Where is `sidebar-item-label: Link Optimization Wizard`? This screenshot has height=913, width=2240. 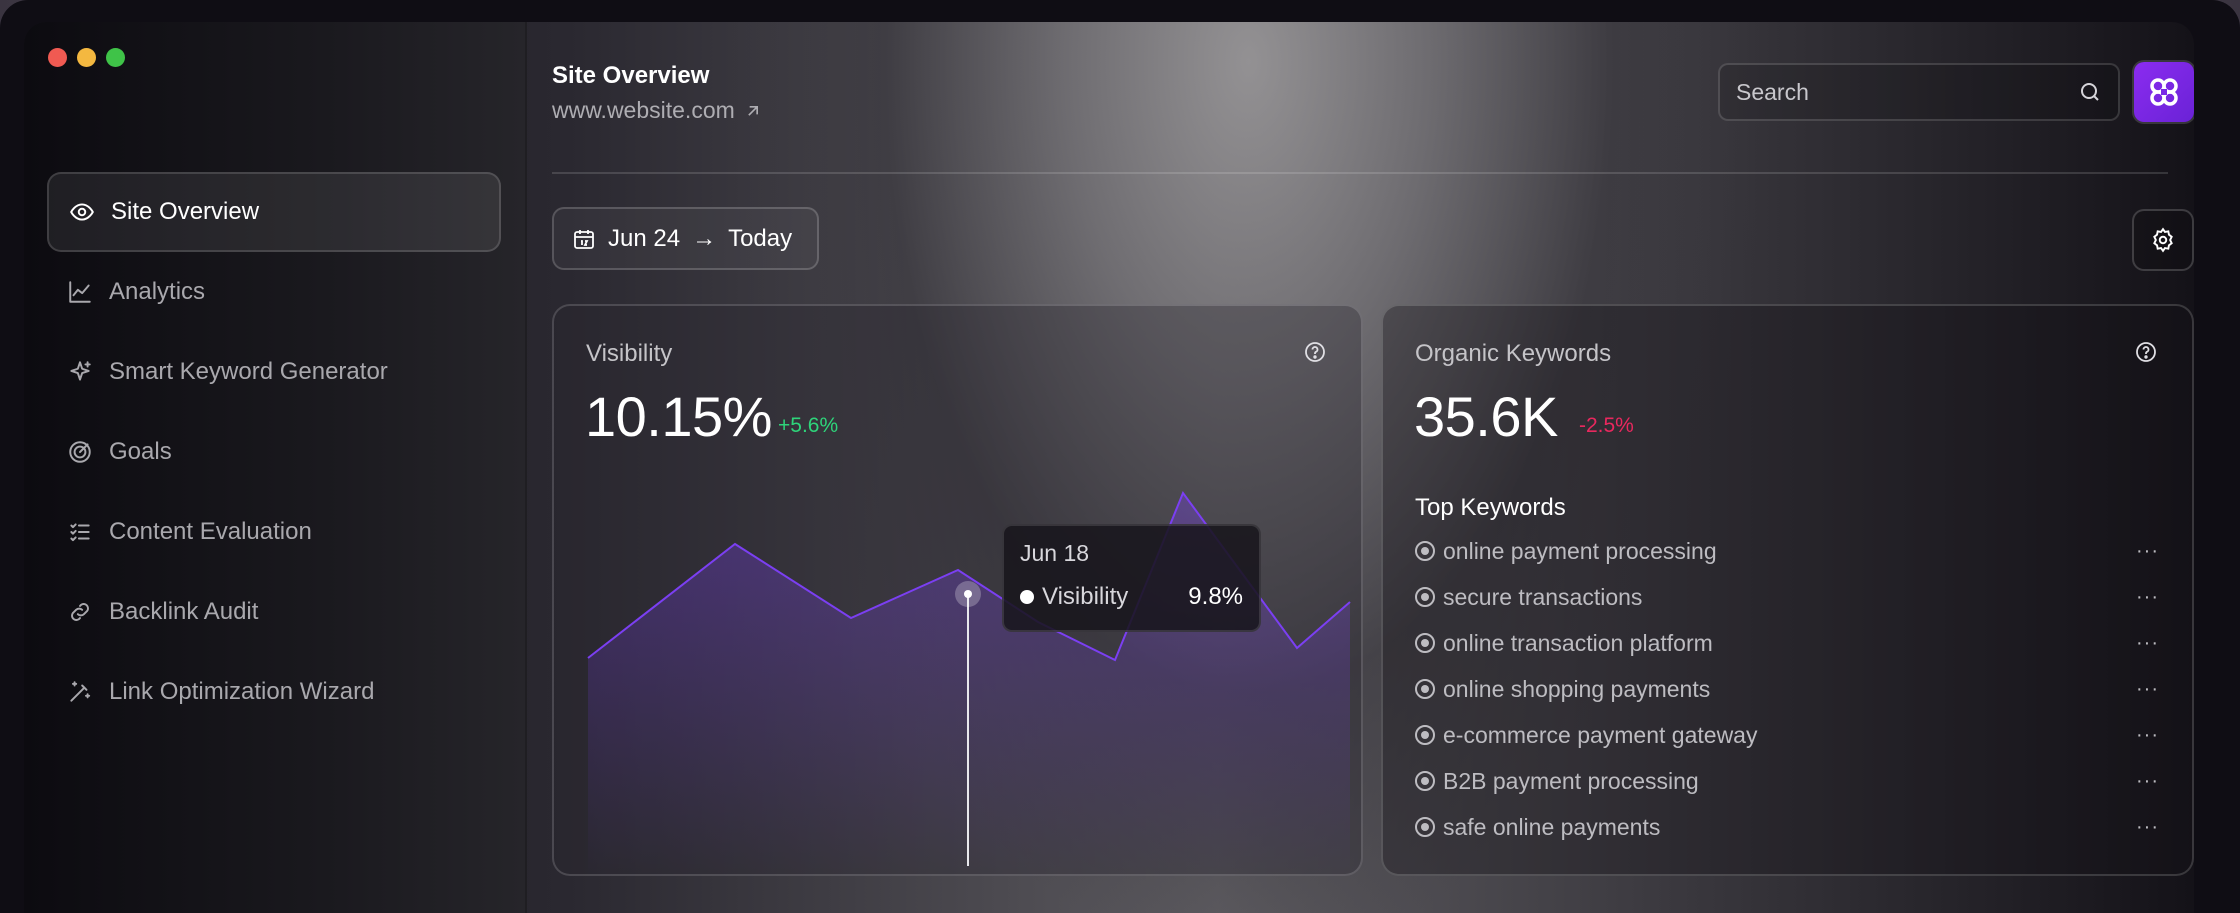 sidebar-item-label: Link Optimization Wizard is located at coordinates (242, 691).